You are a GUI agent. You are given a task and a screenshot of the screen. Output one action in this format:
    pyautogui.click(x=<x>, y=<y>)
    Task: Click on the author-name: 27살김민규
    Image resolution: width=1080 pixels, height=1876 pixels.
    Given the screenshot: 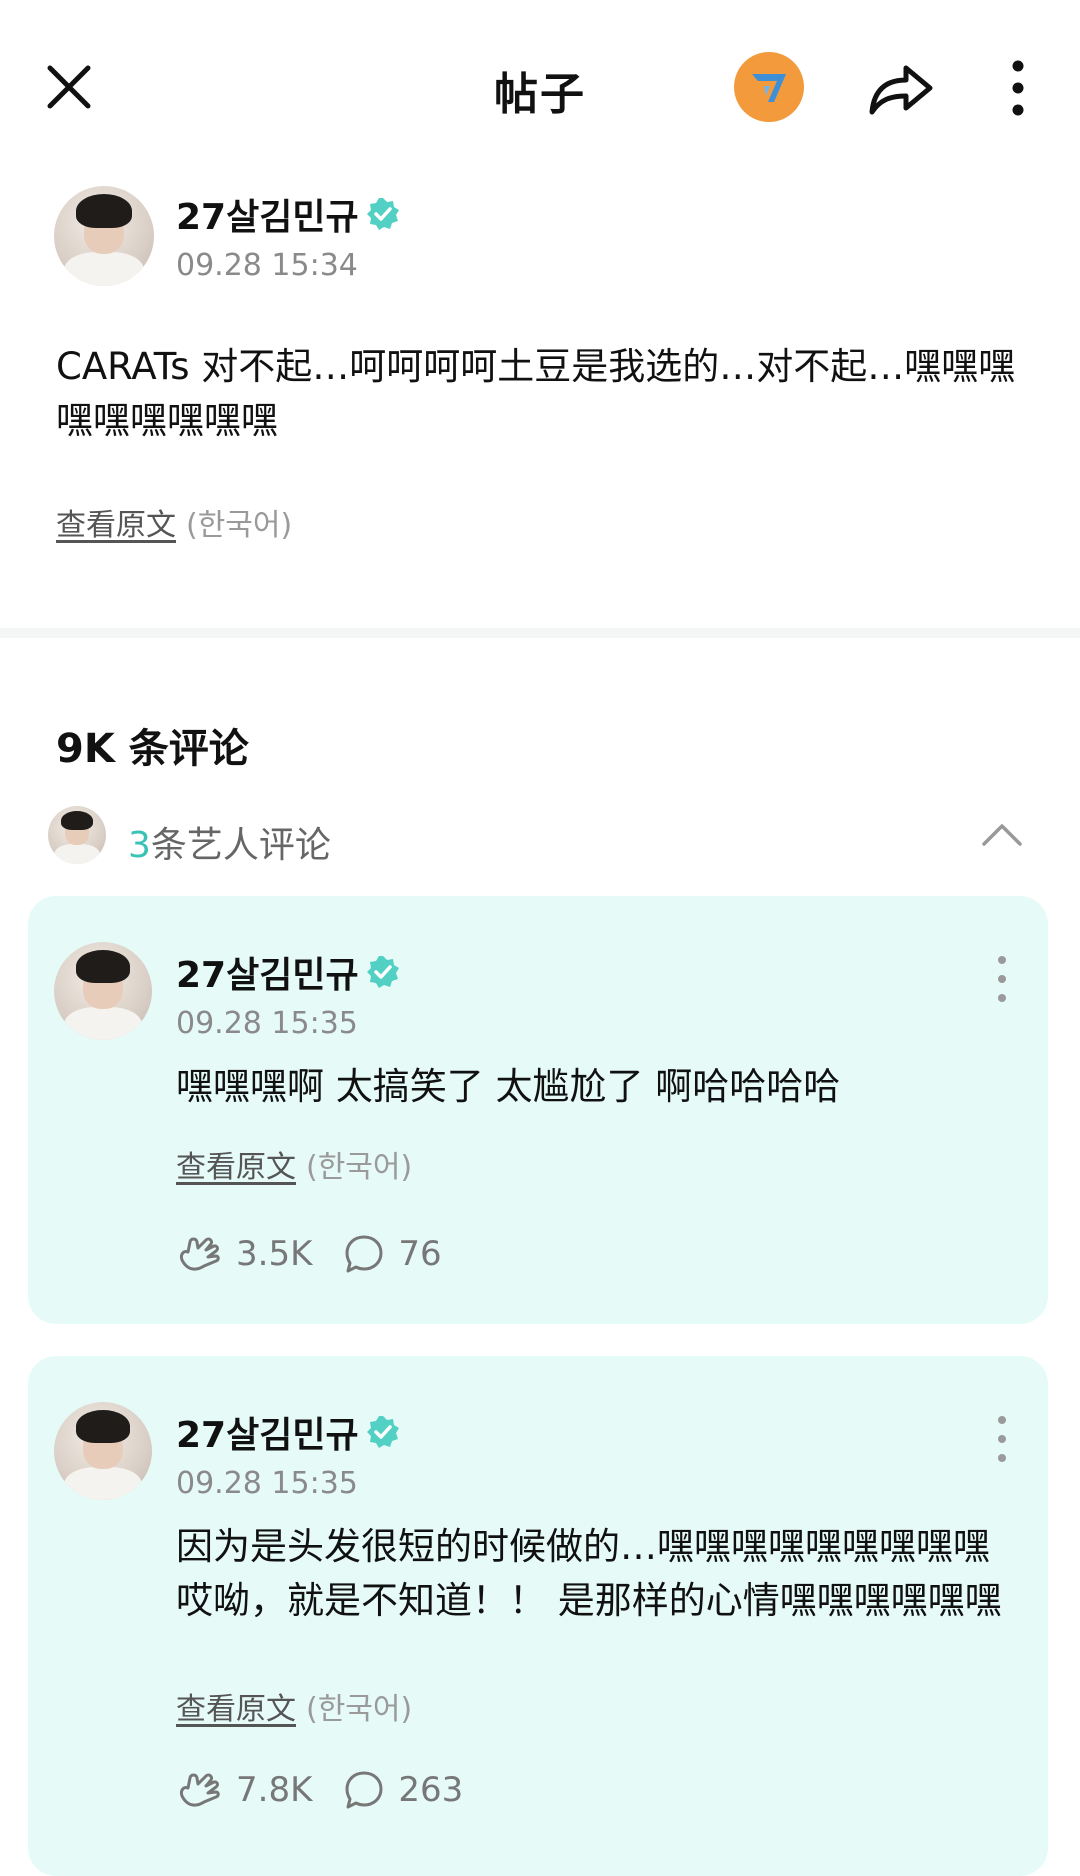 What is the action you would take?
    pyautogui.click(x=267, y=217)
    